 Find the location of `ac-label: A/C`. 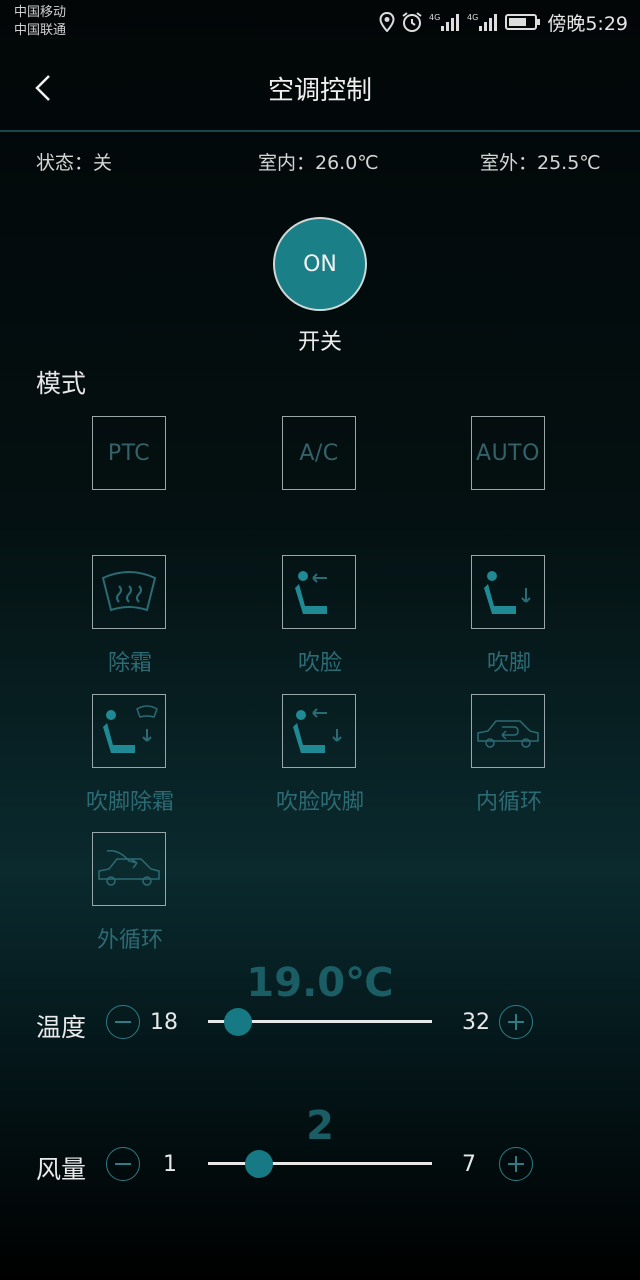

ac-label: A/C is located at coordinates (319, 453).